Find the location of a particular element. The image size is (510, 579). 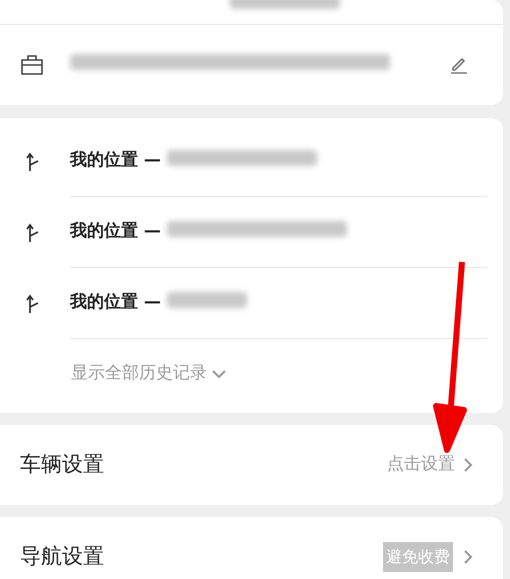

settings-row: 导航设置 避免收费 is located at coordinates (251, 548).